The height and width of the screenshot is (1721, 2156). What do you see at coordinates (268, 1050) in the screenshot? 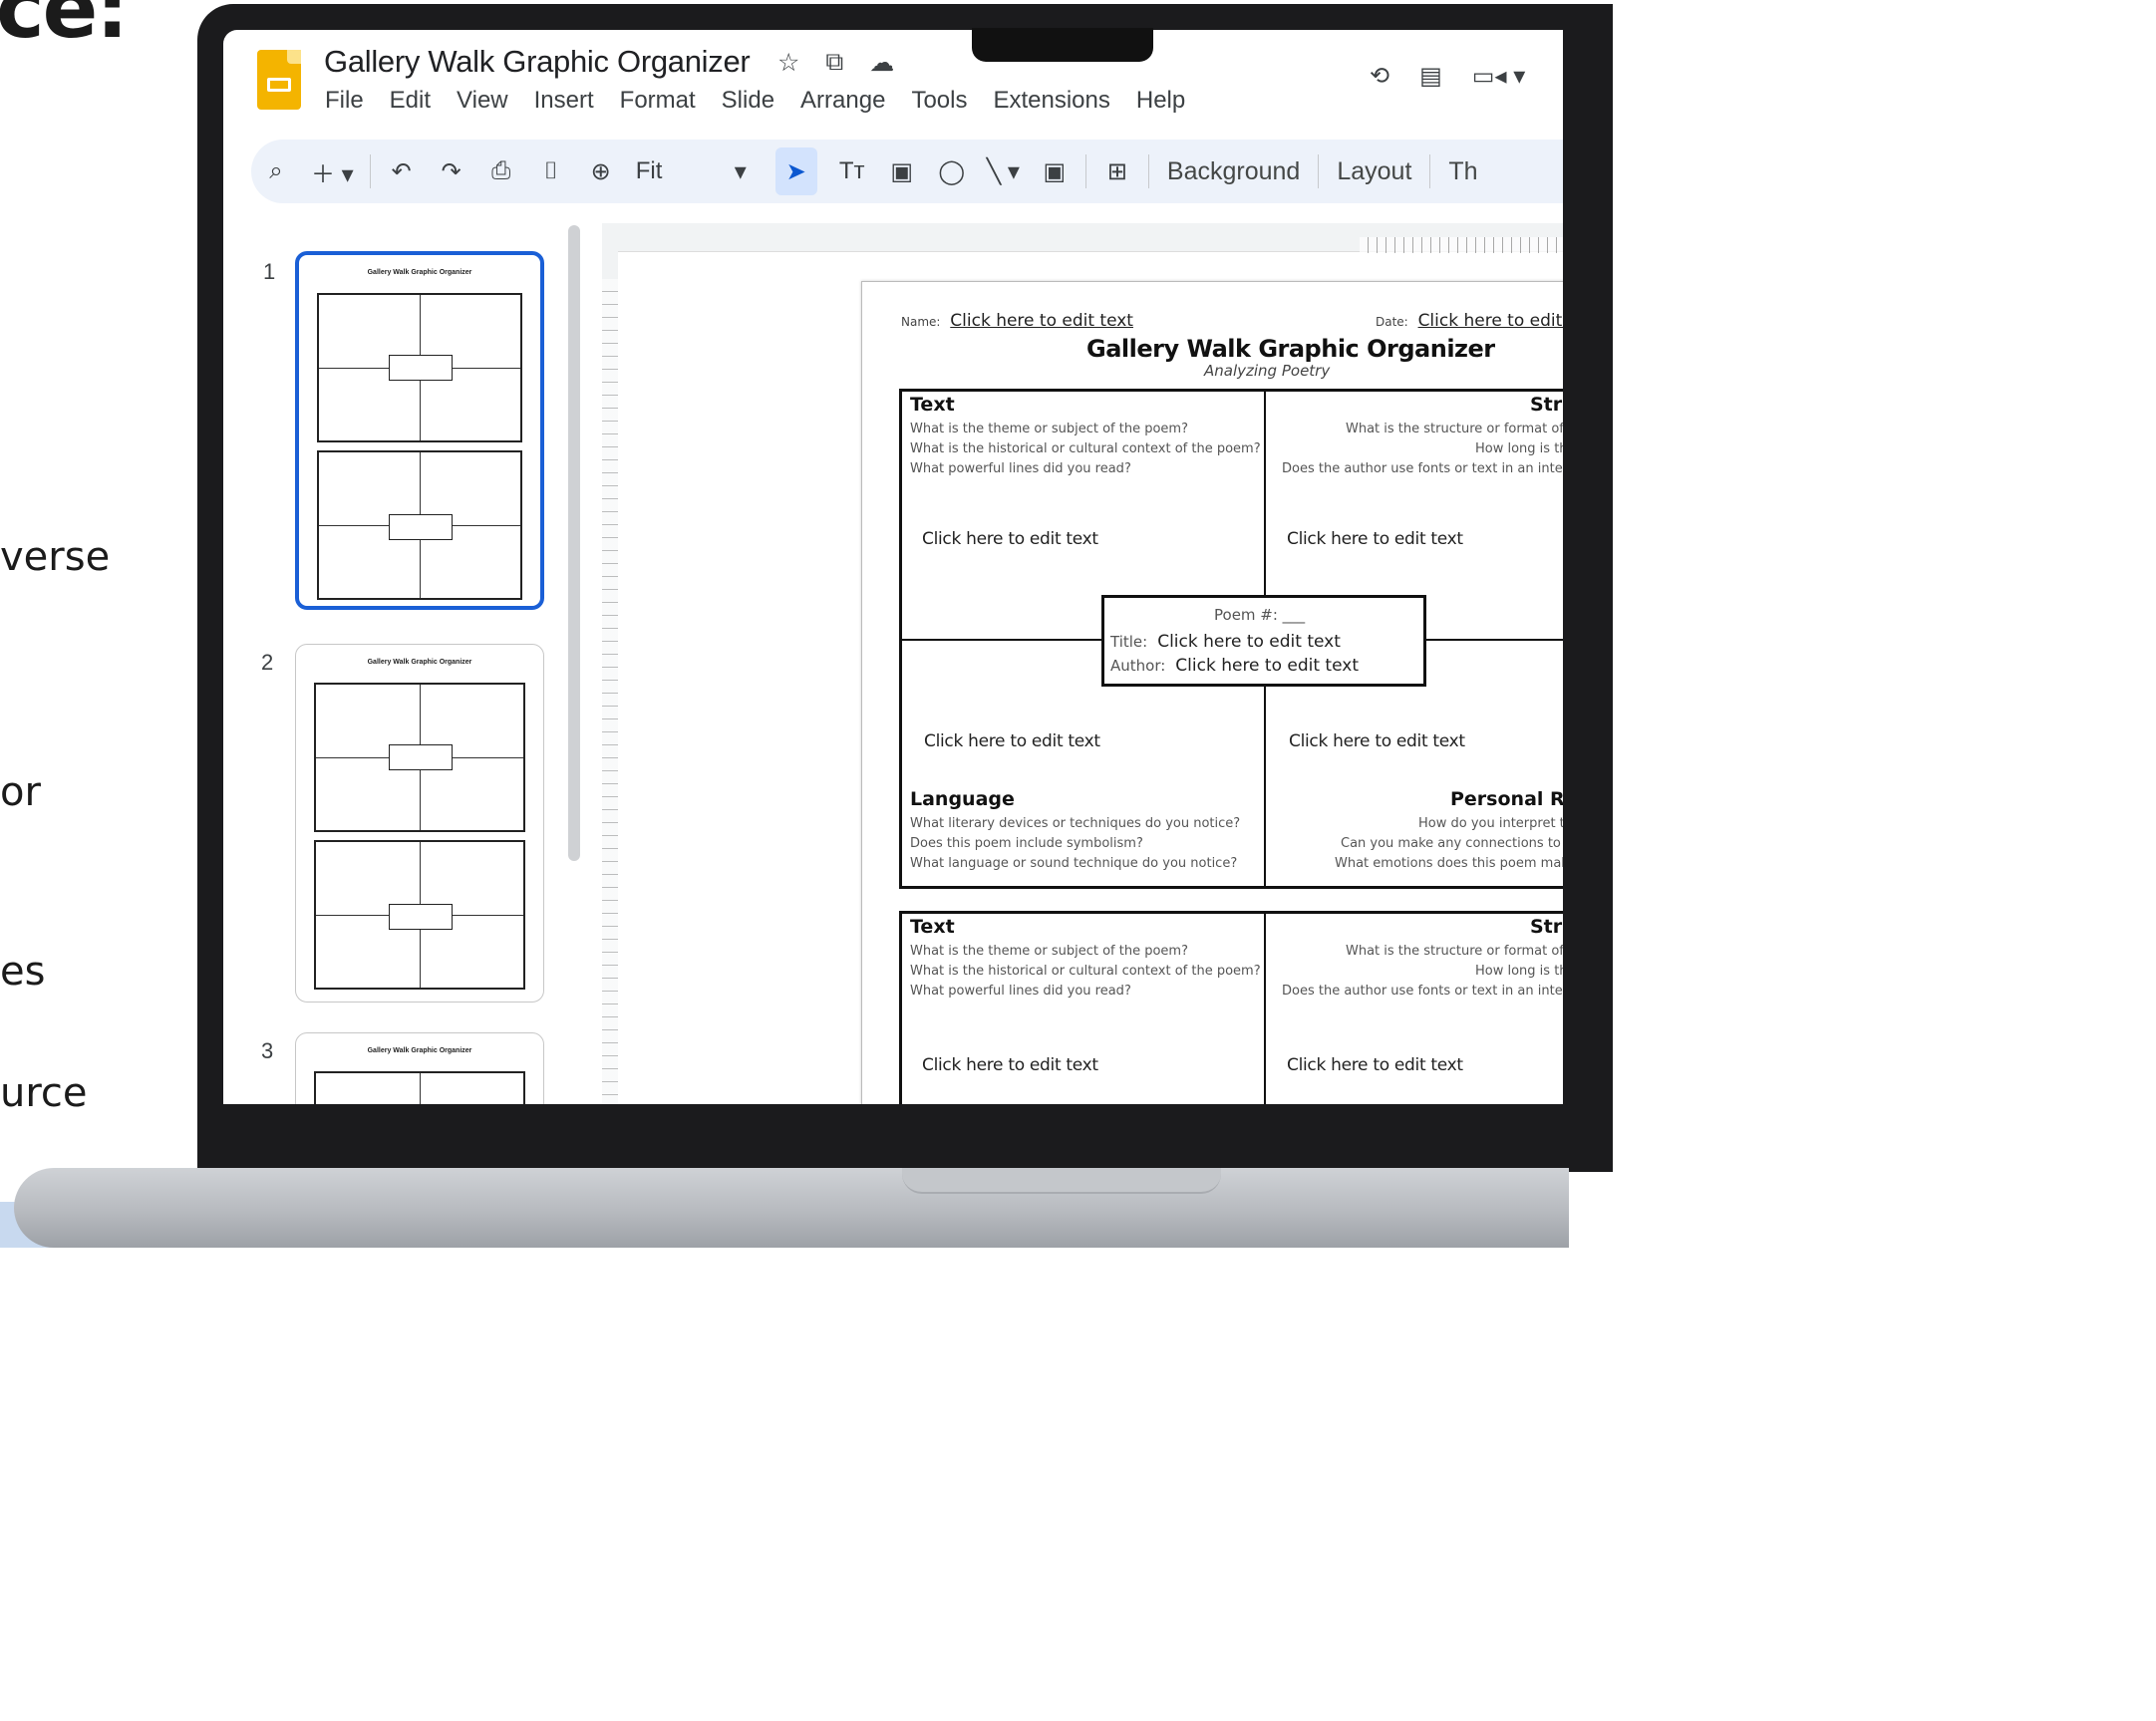
I see `slide-number: 3` at bounding box center [268, 1050].